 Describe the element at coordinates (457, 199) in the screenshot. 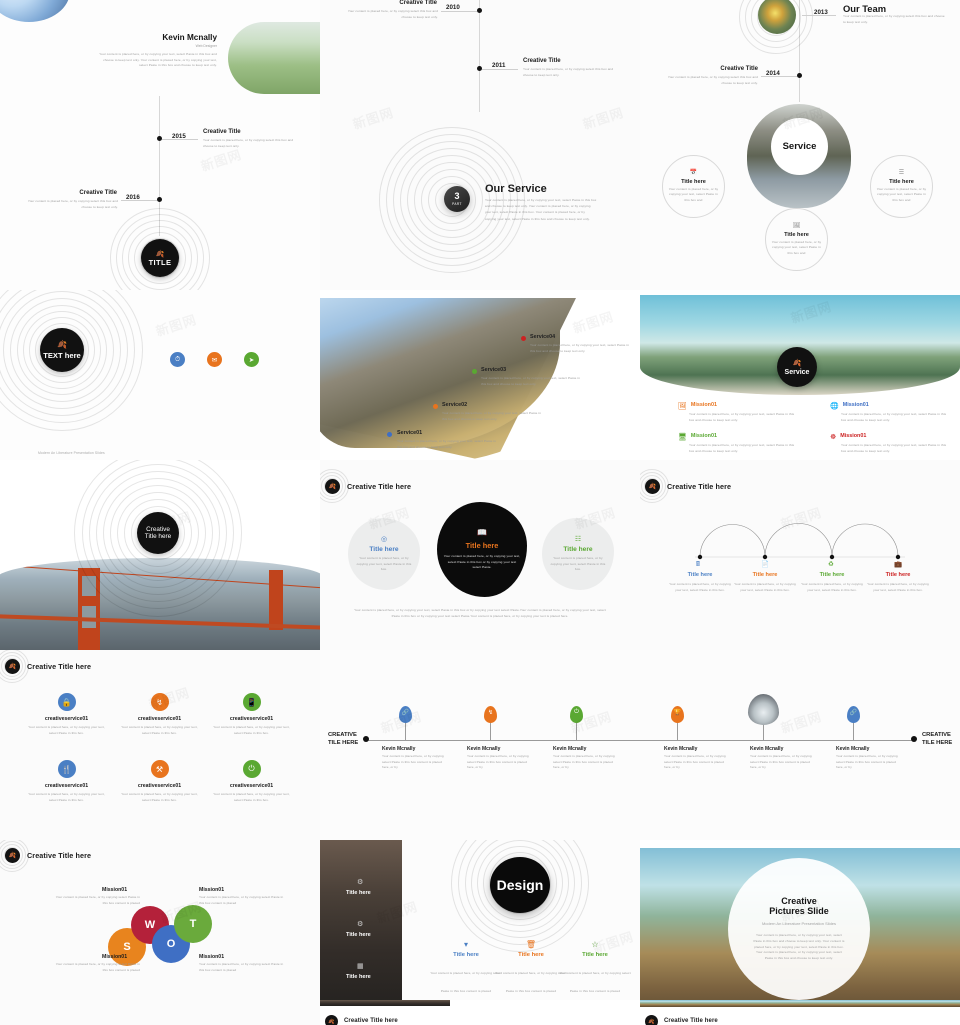

I see `part-badge: 3 PART` at that location.